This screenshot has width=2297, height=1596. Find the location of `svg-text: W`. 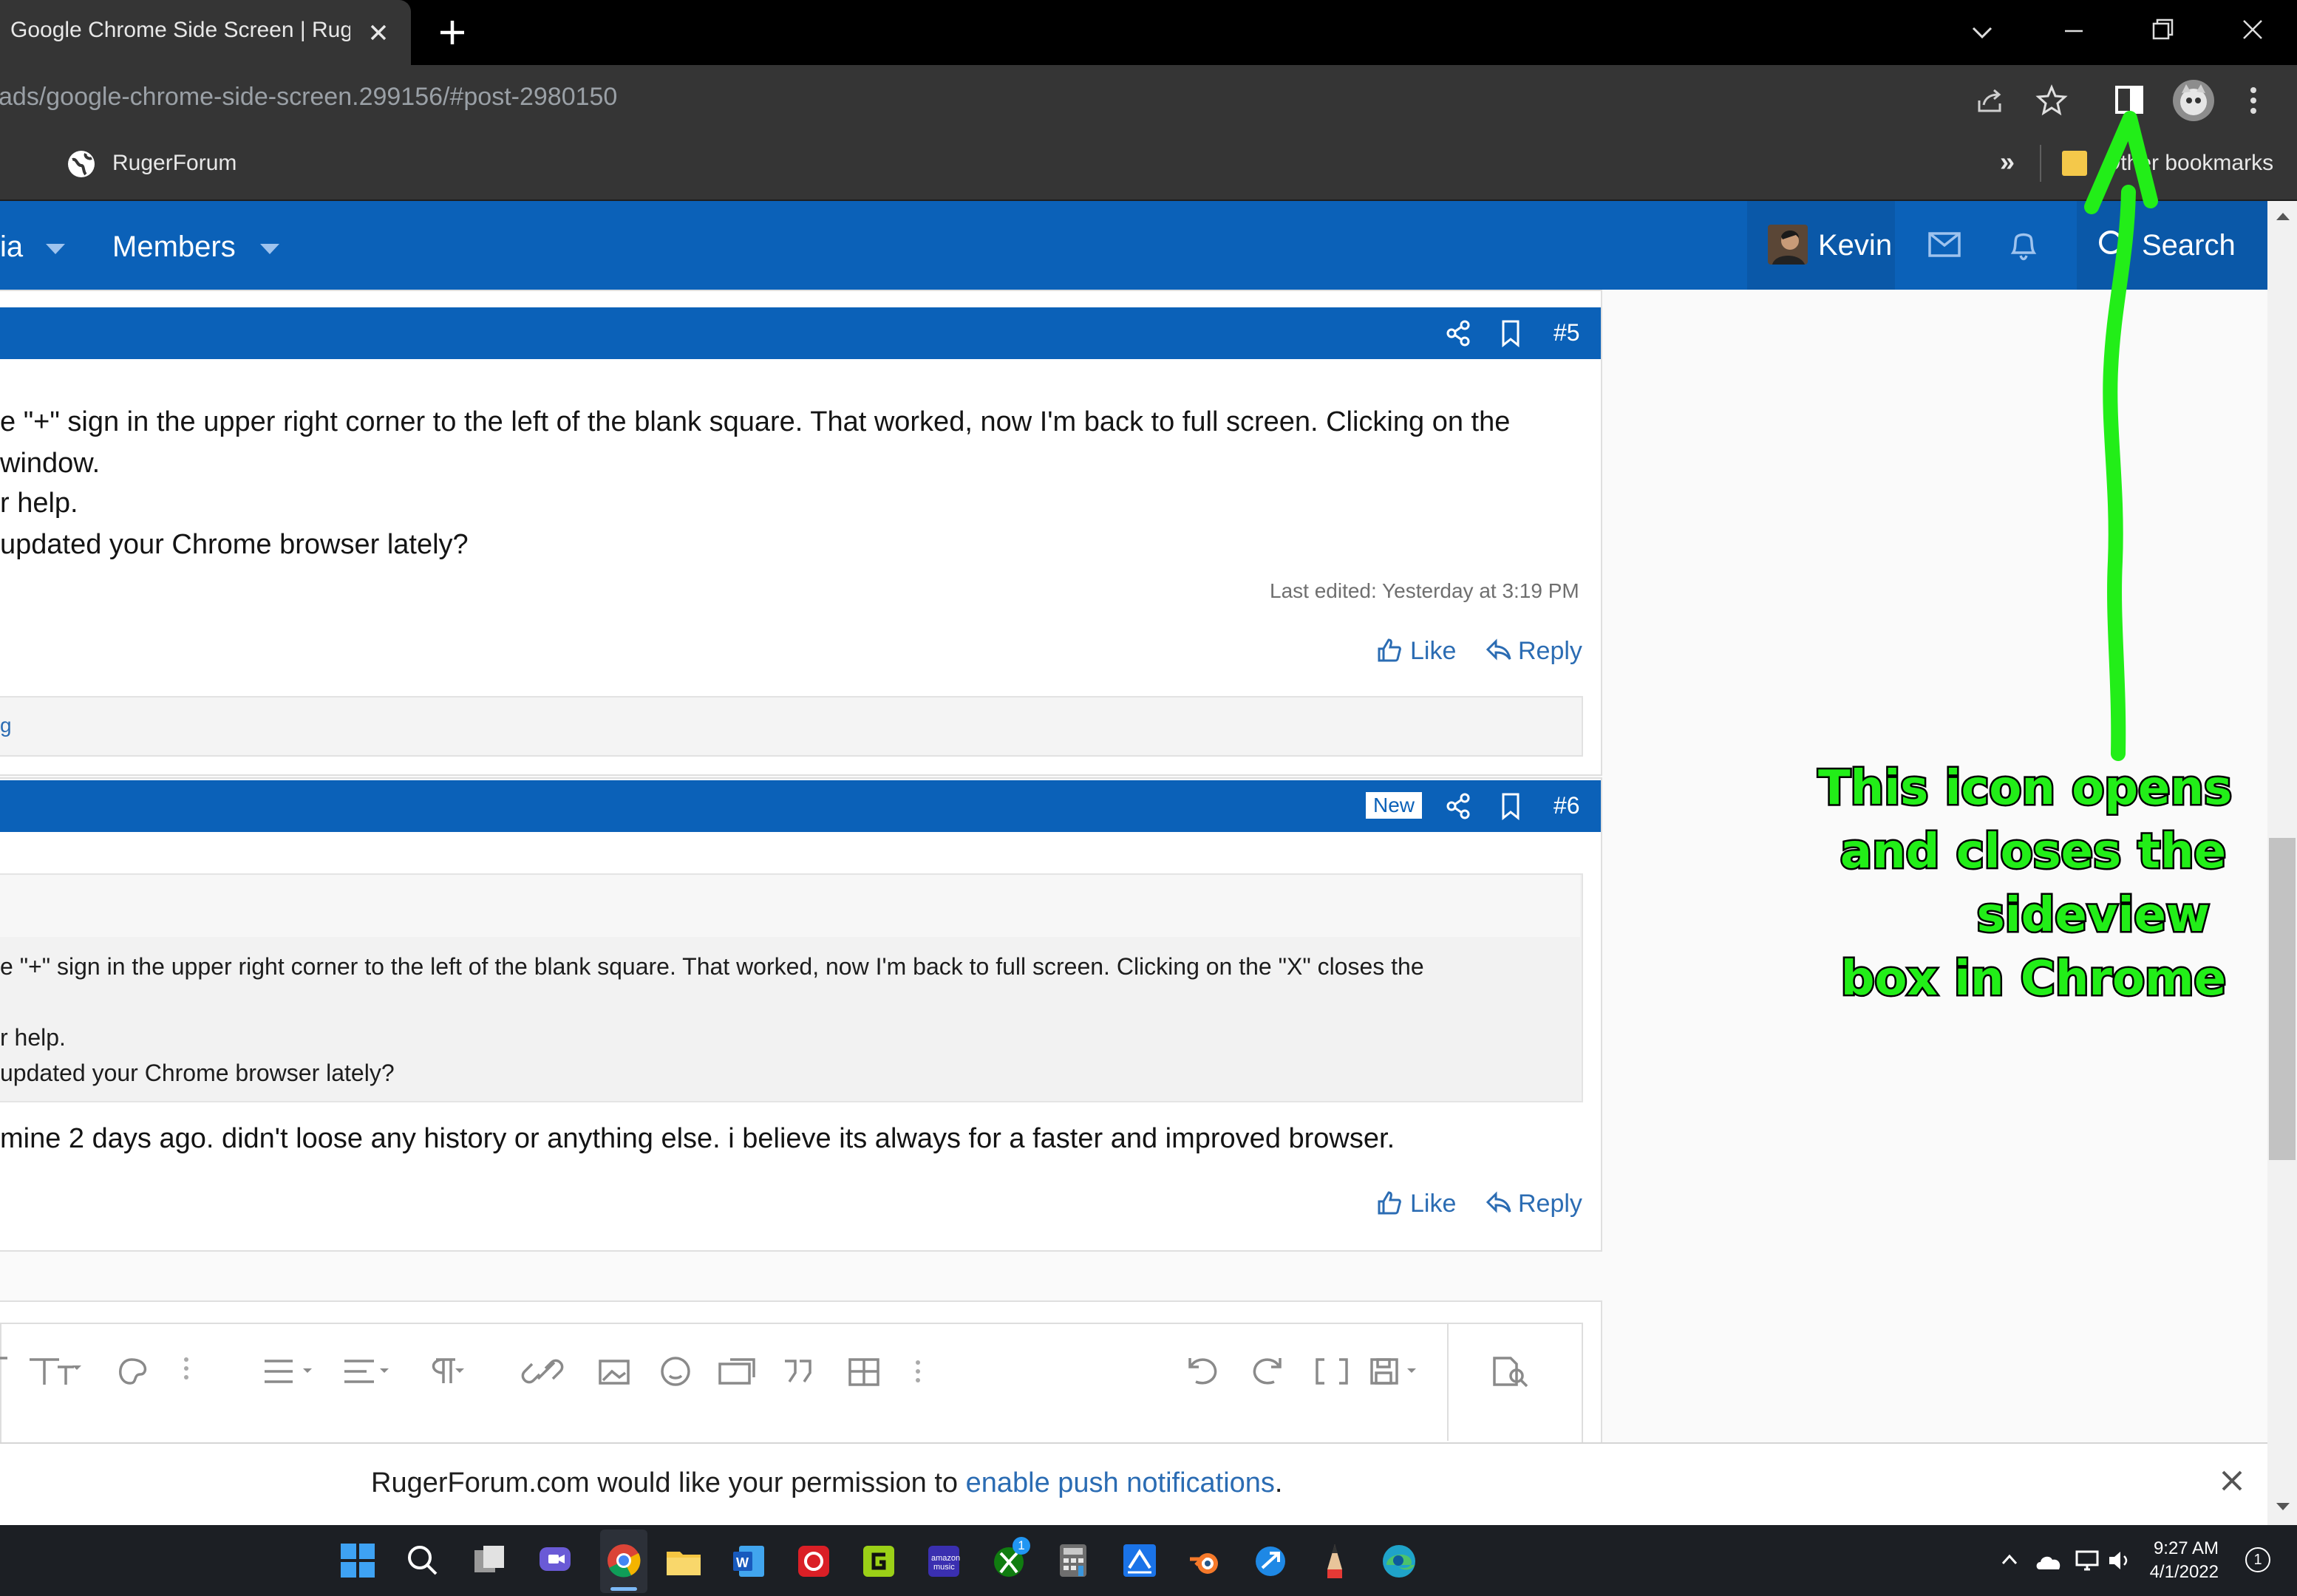

svg-text: W is located at coordinates (742, 1562).